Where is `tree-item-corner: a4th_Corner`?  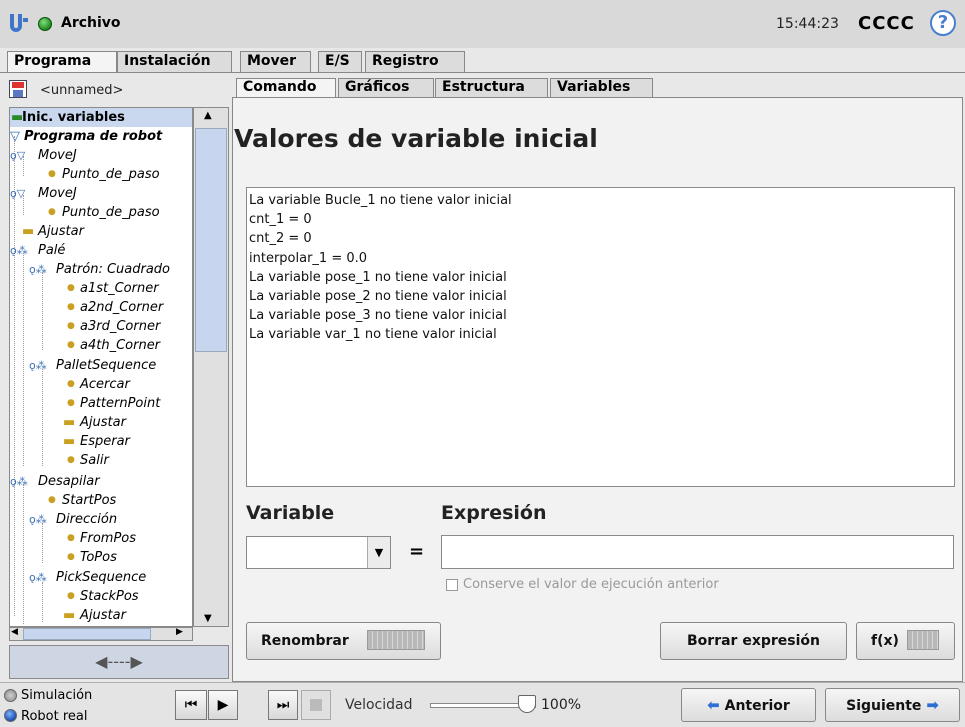 tree-item-corner: a4th_Corner is located at coordinates (120, 345).